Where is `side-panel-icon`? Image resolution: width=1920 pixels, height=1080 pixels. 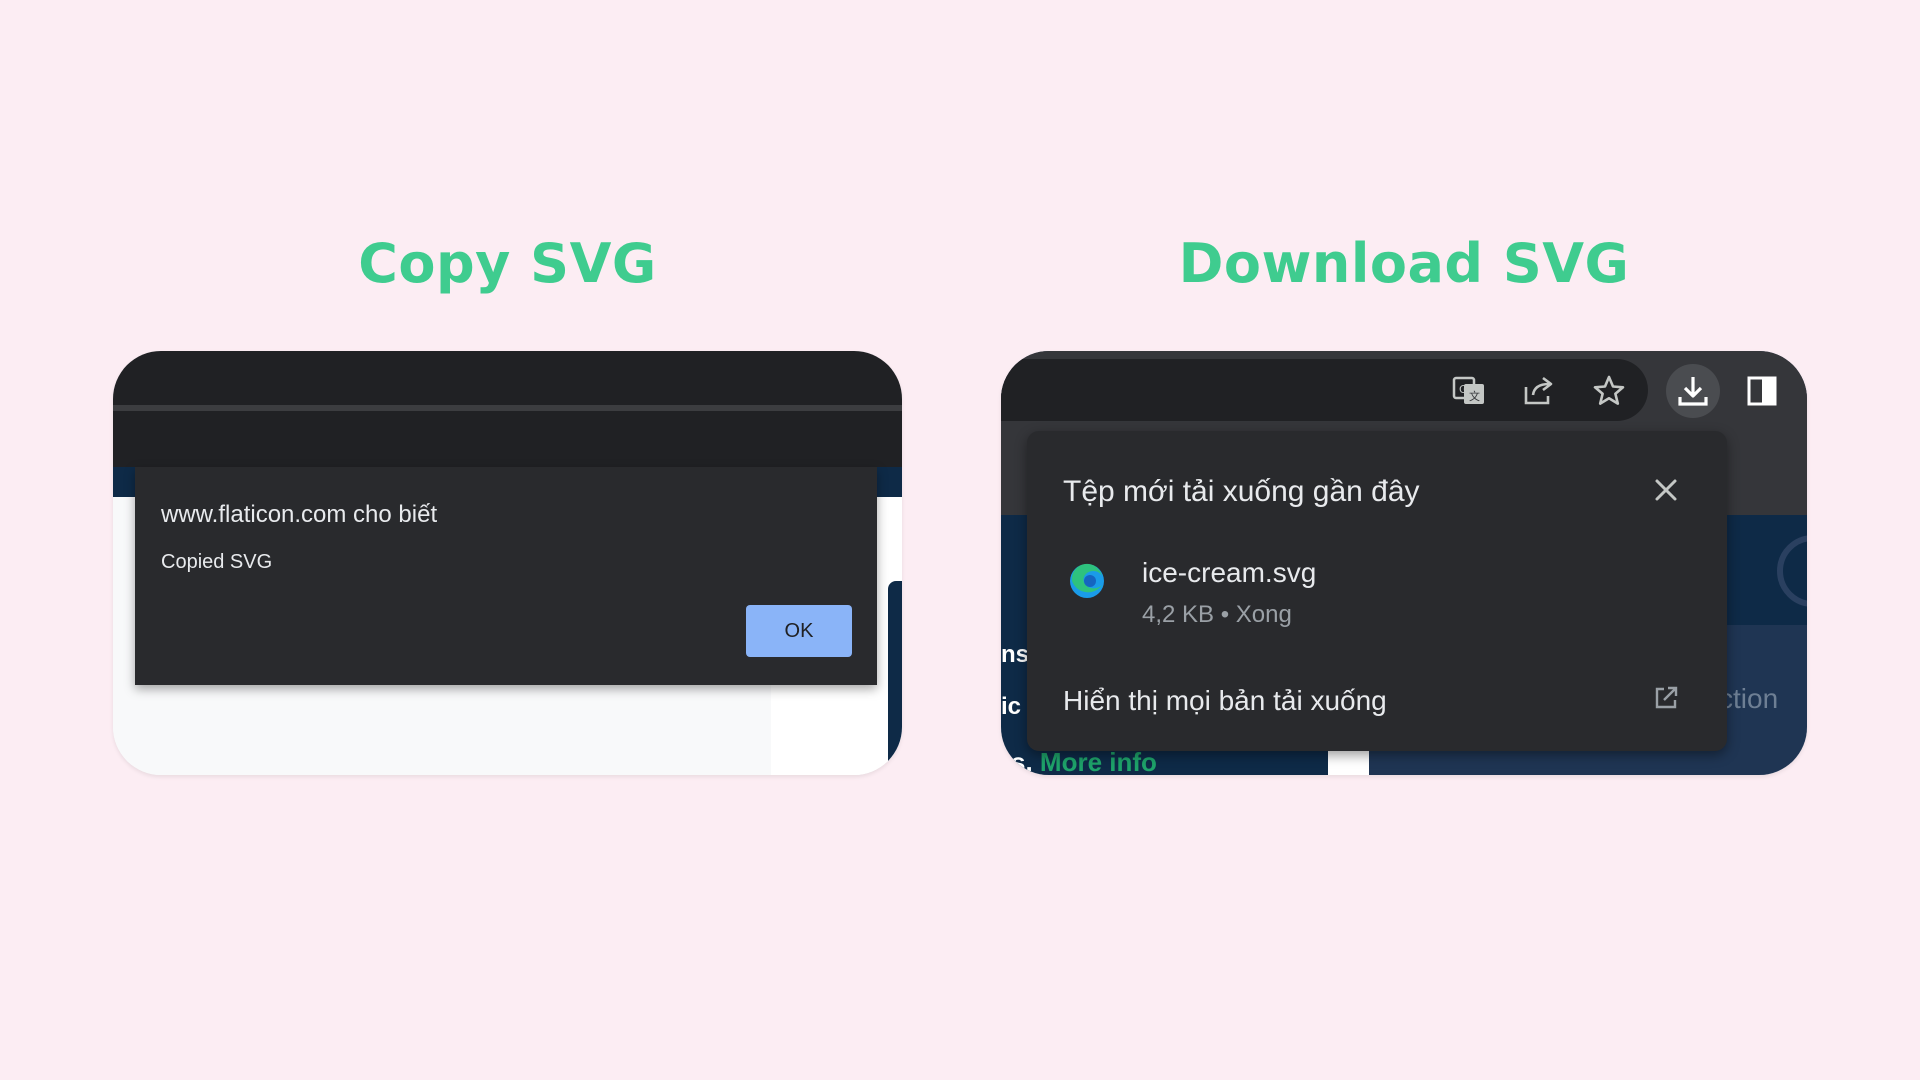
side-panel-icon is located at coordinates (1762, 391).